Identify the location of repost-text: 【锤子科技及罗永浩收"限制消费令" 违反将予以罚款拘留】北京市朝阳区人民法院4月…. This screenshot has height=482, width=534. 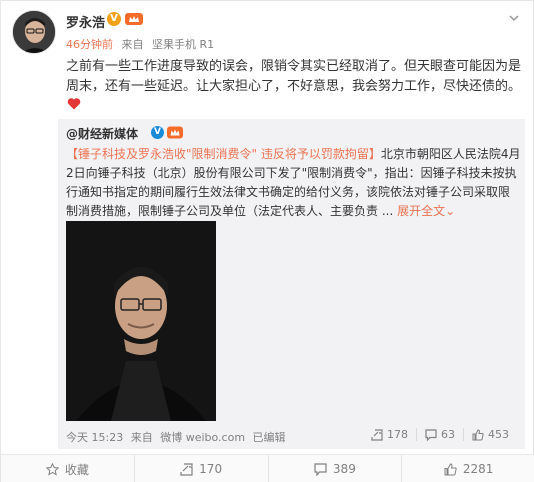
(293, 183).